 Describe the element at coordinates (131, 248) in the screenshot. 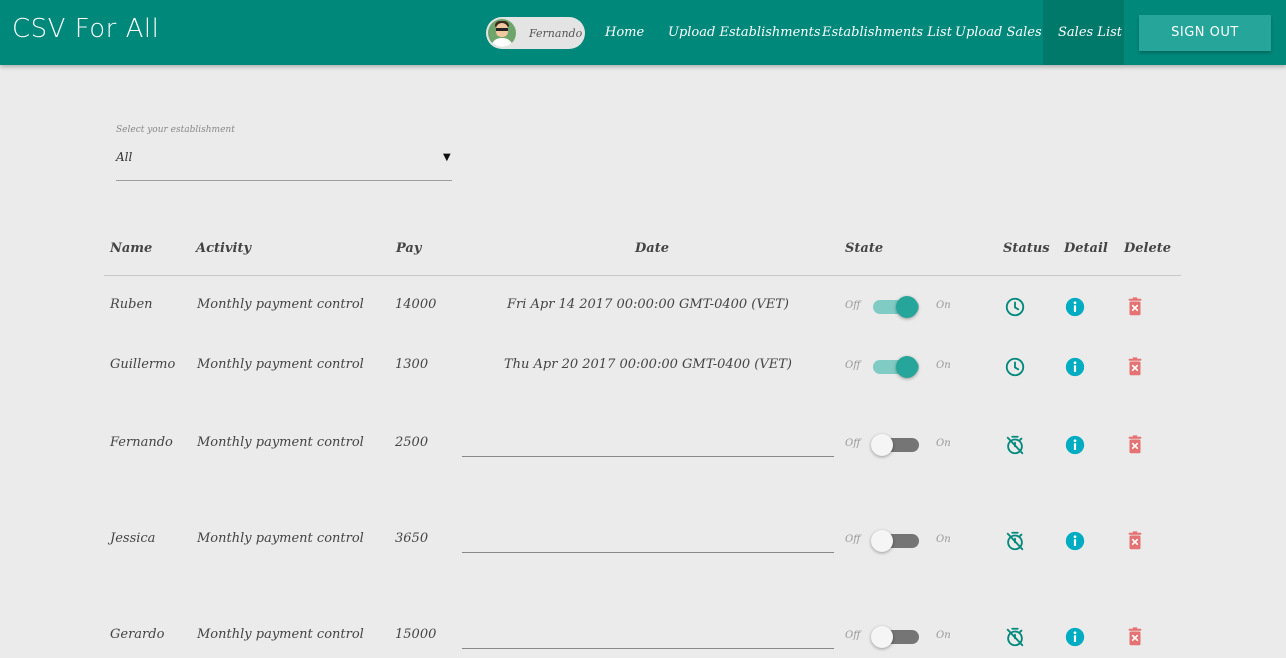

I see `header-name: Name` at that location.